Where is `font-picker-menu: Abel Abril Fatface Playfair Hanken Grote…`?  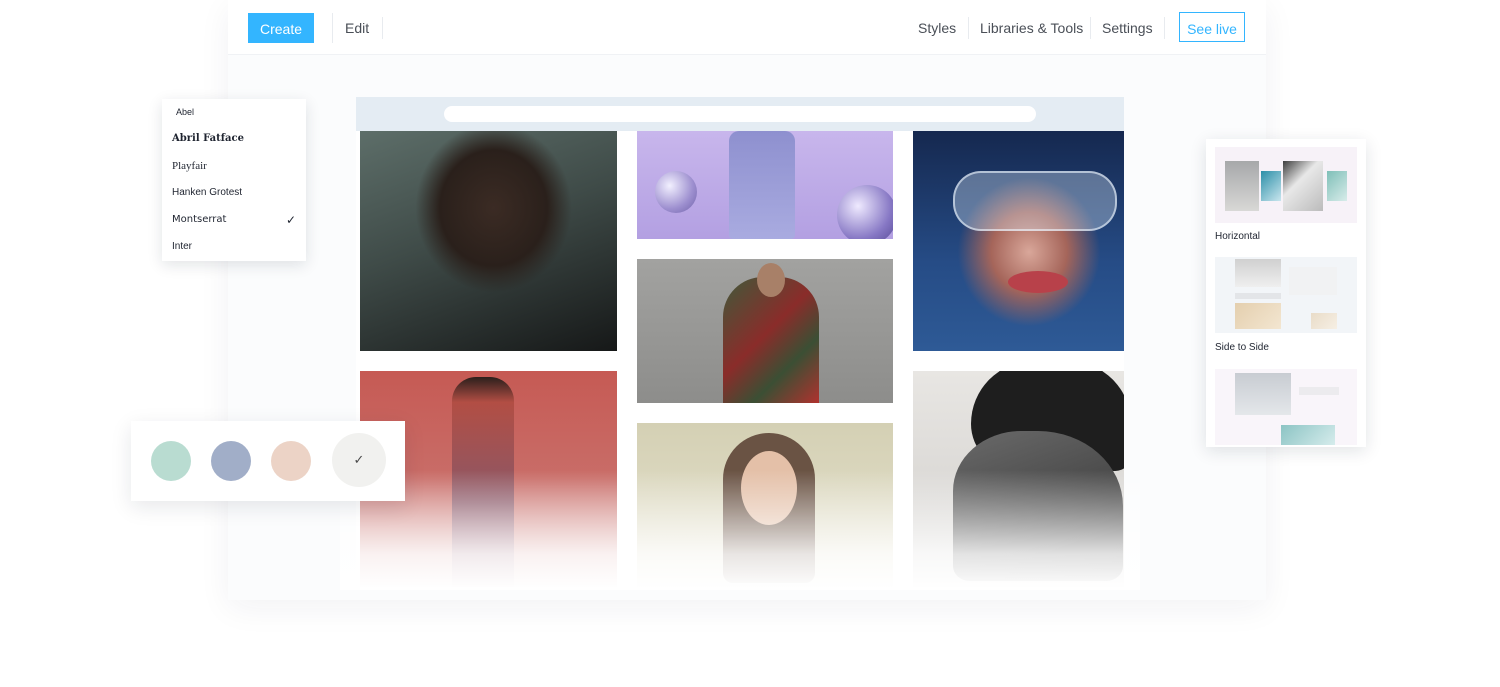 font-picker-menu: Abel Abril Fatface Playfair Hanken Grote… is located at coordinates (234, 180).